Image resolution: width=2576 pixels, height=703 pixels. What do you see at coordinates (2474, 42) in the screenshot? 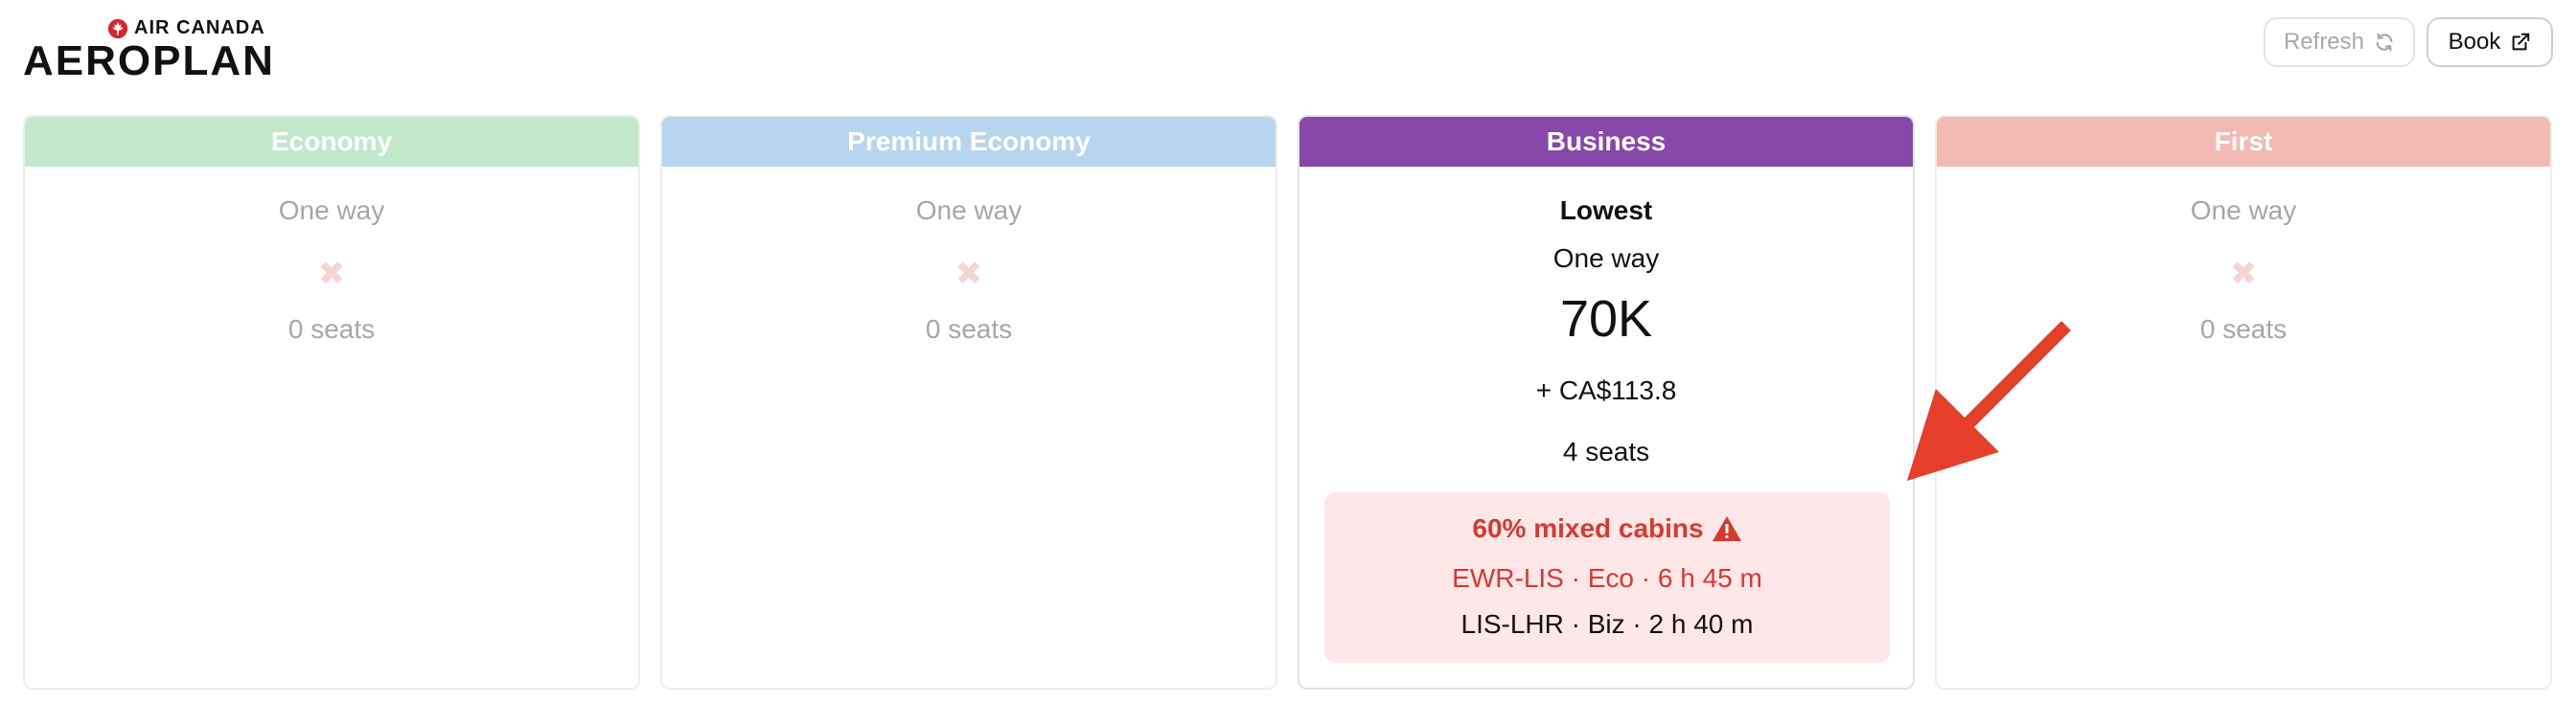
I see `book-label: Book` at bounding box center [2474, 42].